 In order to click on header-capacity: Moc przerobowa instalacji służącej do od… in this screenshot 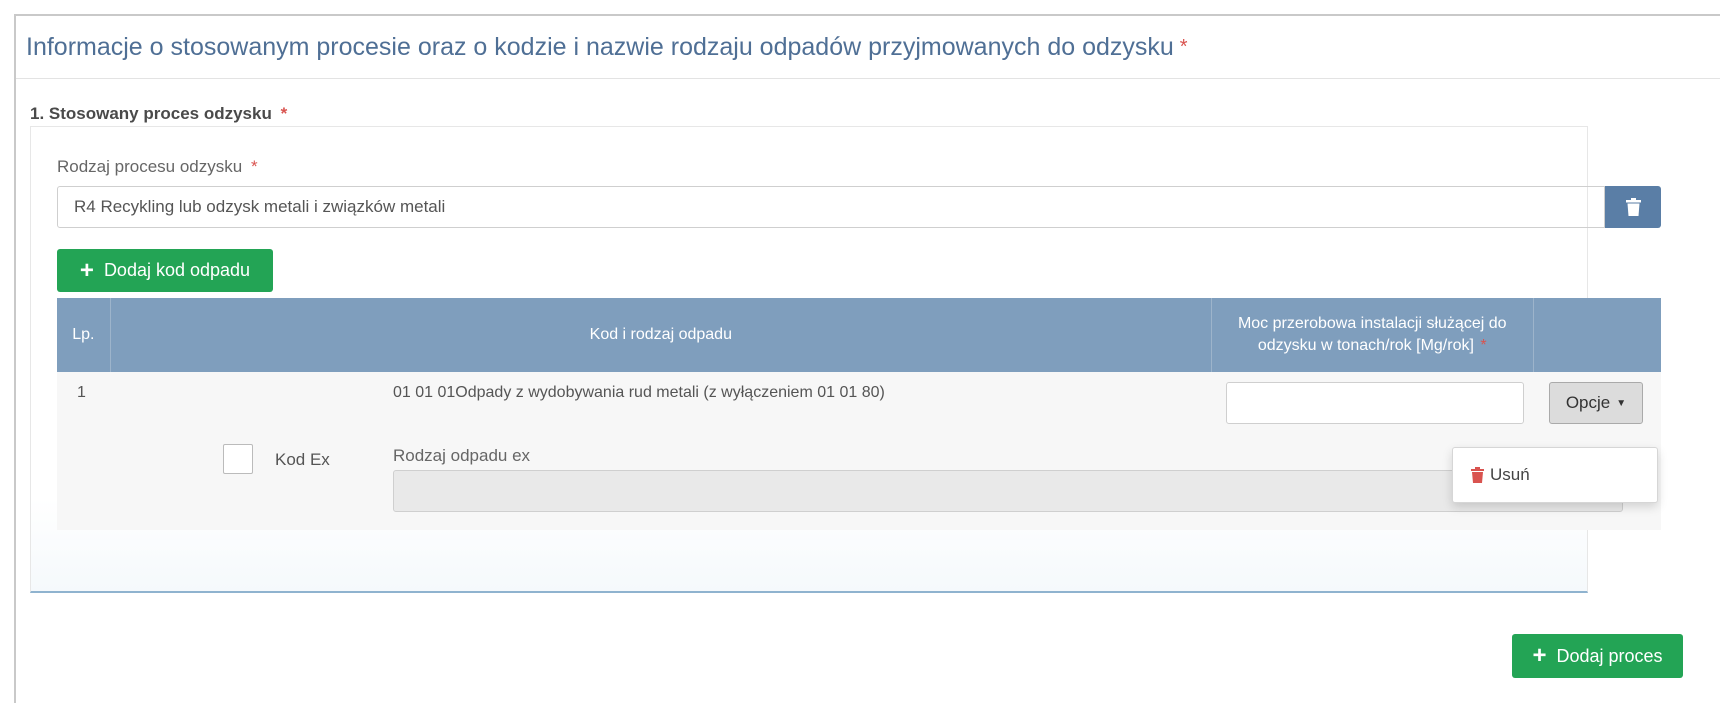, I will do `click(1372, 335)`.